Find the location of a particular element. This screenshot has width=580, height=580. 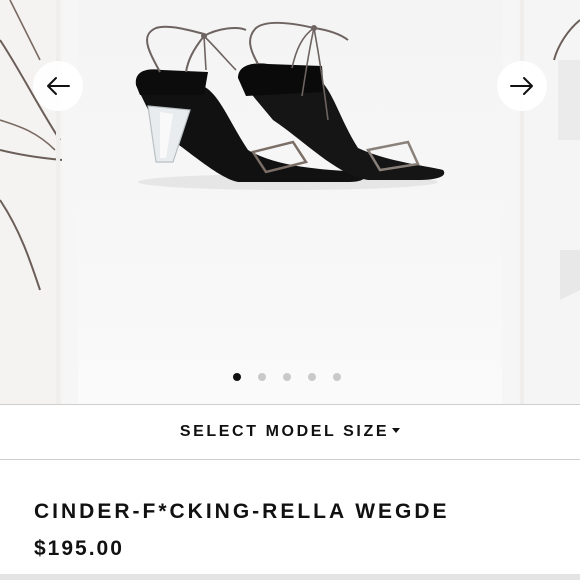

select-model-size-dropdown: SELECT MODEL SIZE is located at coordinates (290, 432).